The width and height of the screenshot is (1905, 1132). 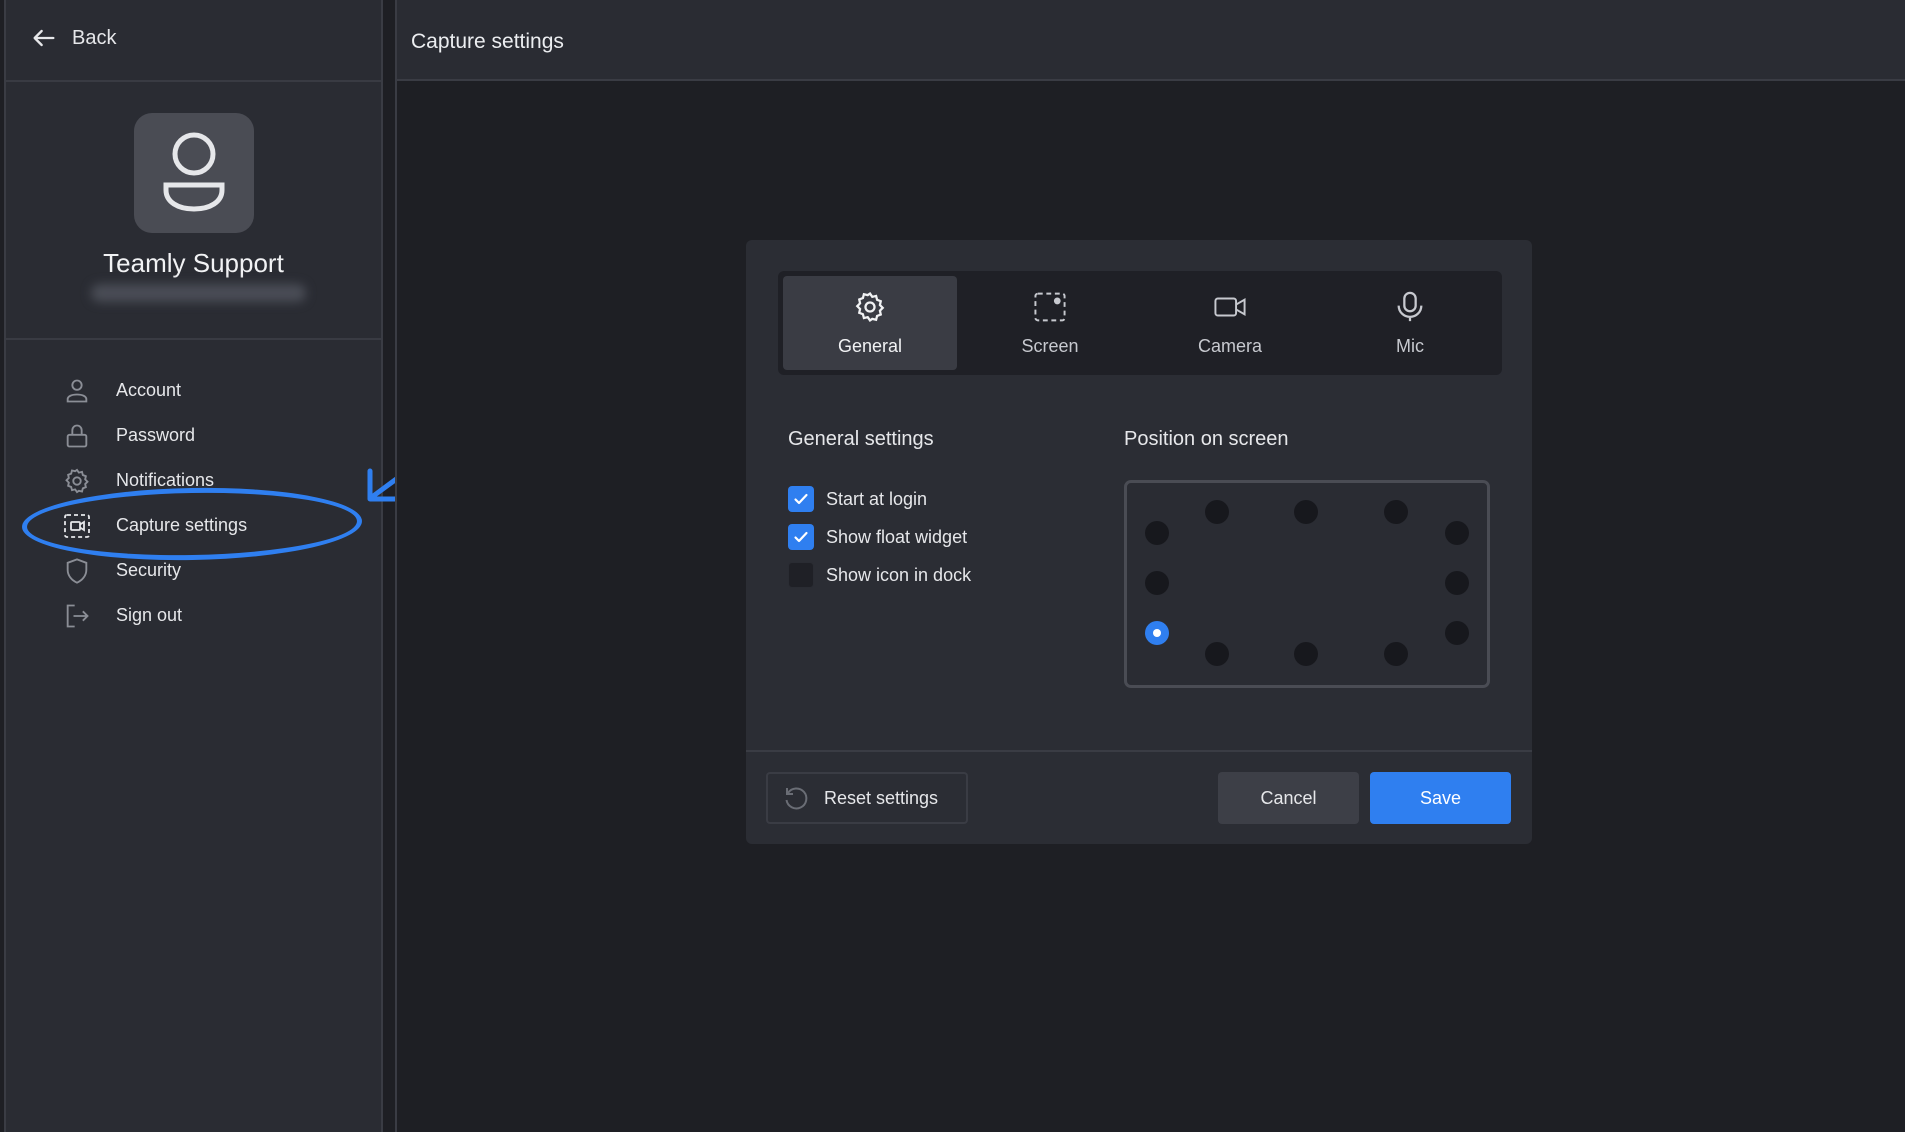 What do you see at coordinates (1230, 323) in the screenshot?
I see `tab-camera: Camera` at bounding box center [1230, 323].